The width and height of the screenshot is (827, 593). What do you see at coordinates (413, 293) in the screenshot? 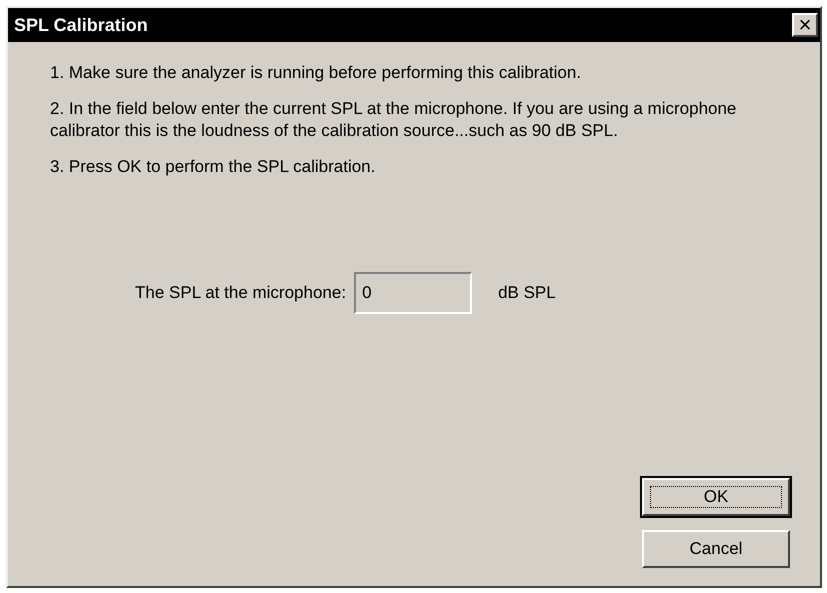
I see `spl-input-field: 0` at bounding box center [413, 293].